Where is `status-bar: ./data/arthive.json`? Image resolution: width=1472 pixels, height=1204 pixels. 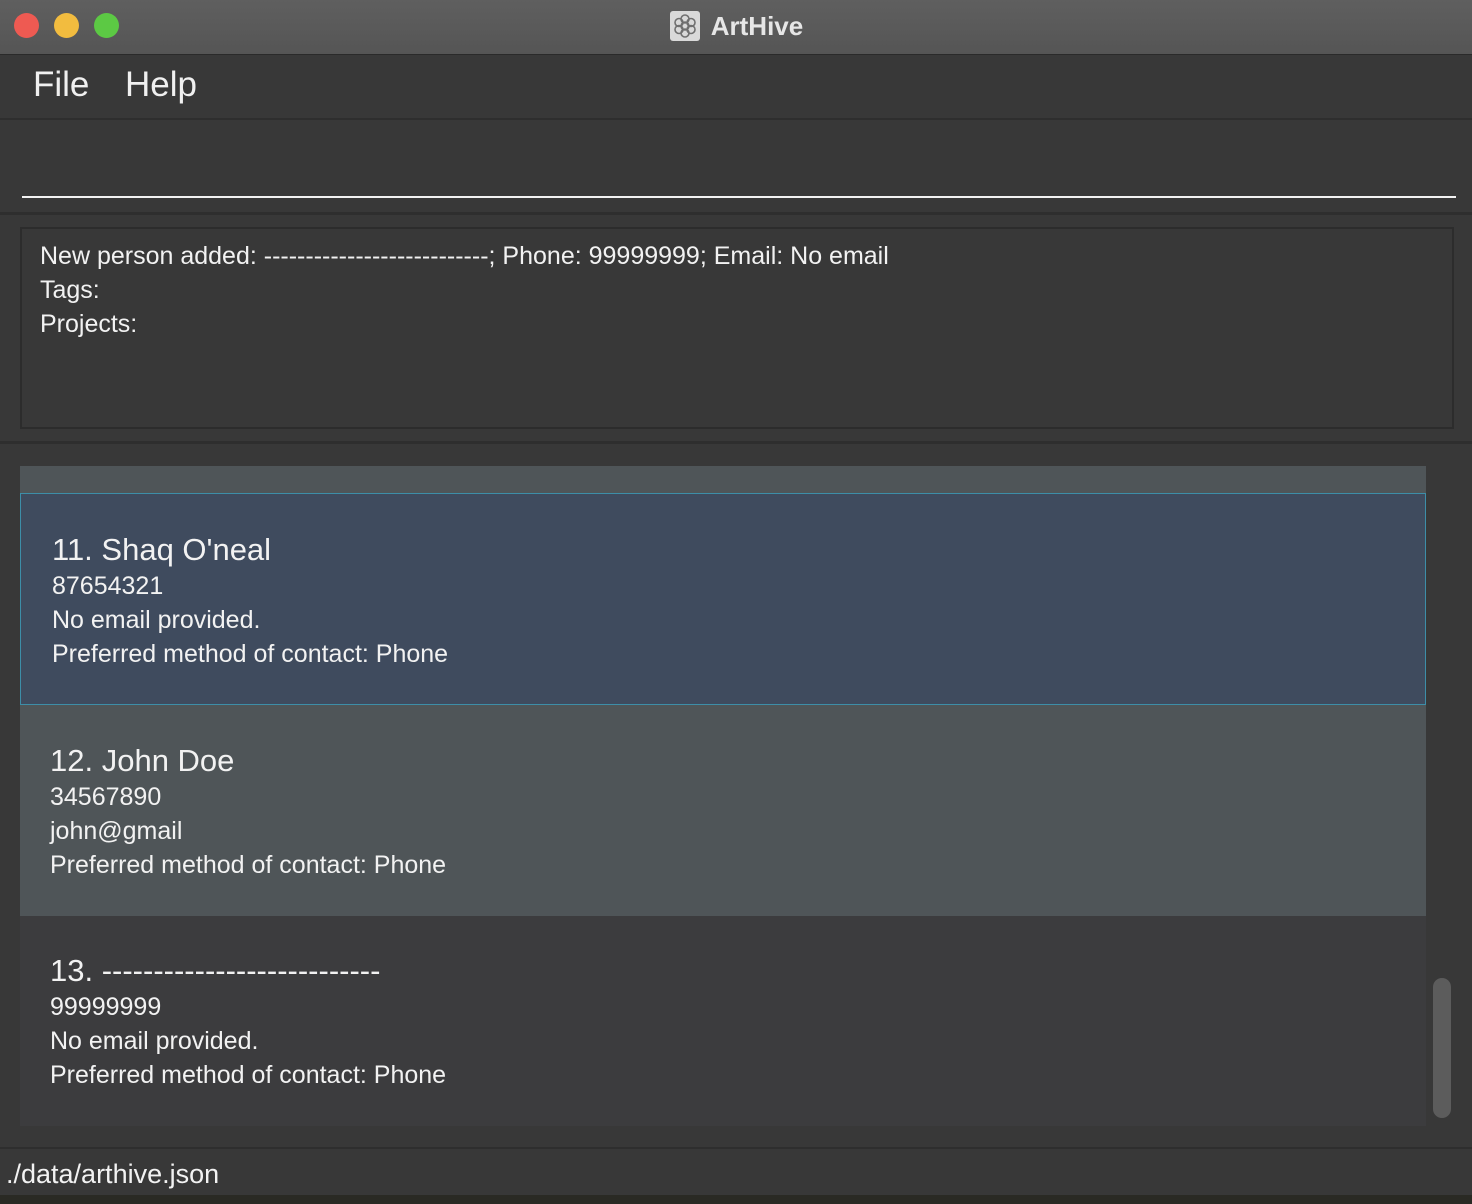
status-bar: ./data/arthive.json is located at coordinates (736, 1172).